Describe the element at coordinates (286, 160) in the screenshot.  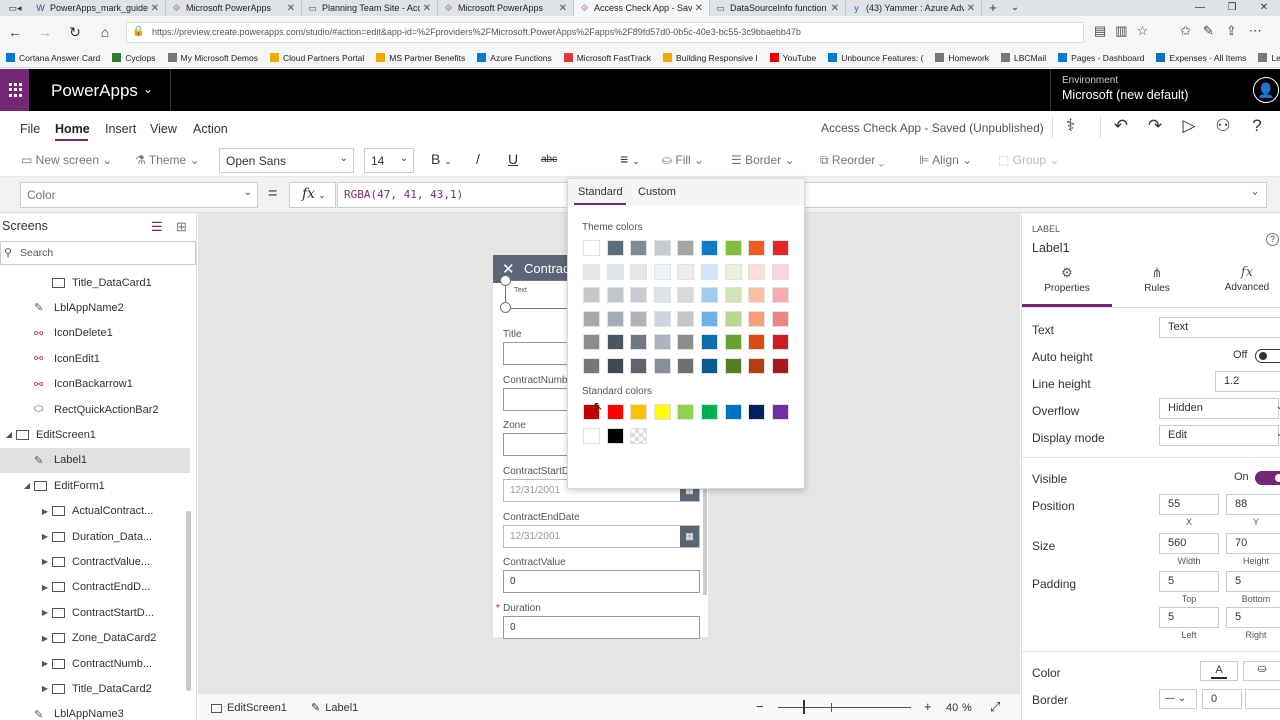
I see `font-family-select: Open Sans ⌄` at that location.